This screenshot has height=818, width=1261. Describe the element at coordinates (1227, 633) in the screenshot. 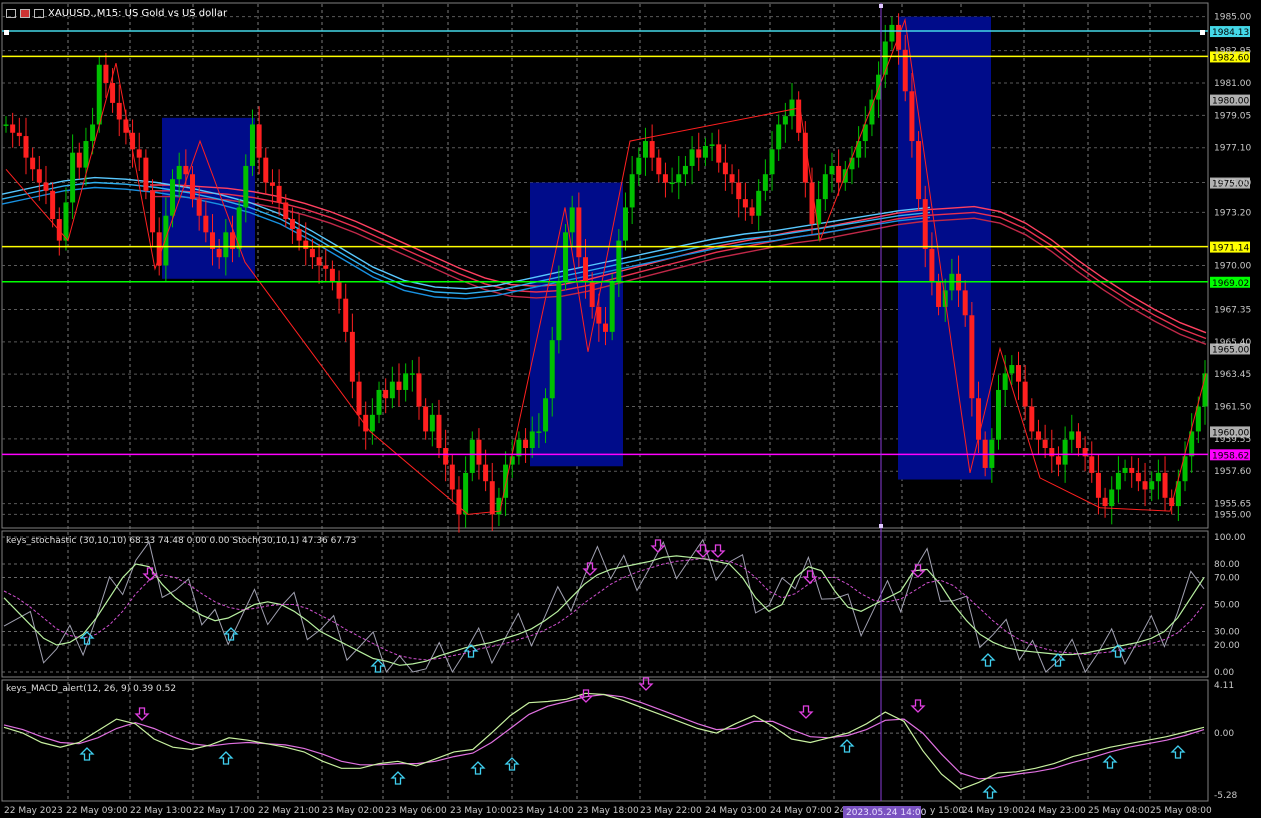

I see `stoch-tick-label: 30.00` at that location.